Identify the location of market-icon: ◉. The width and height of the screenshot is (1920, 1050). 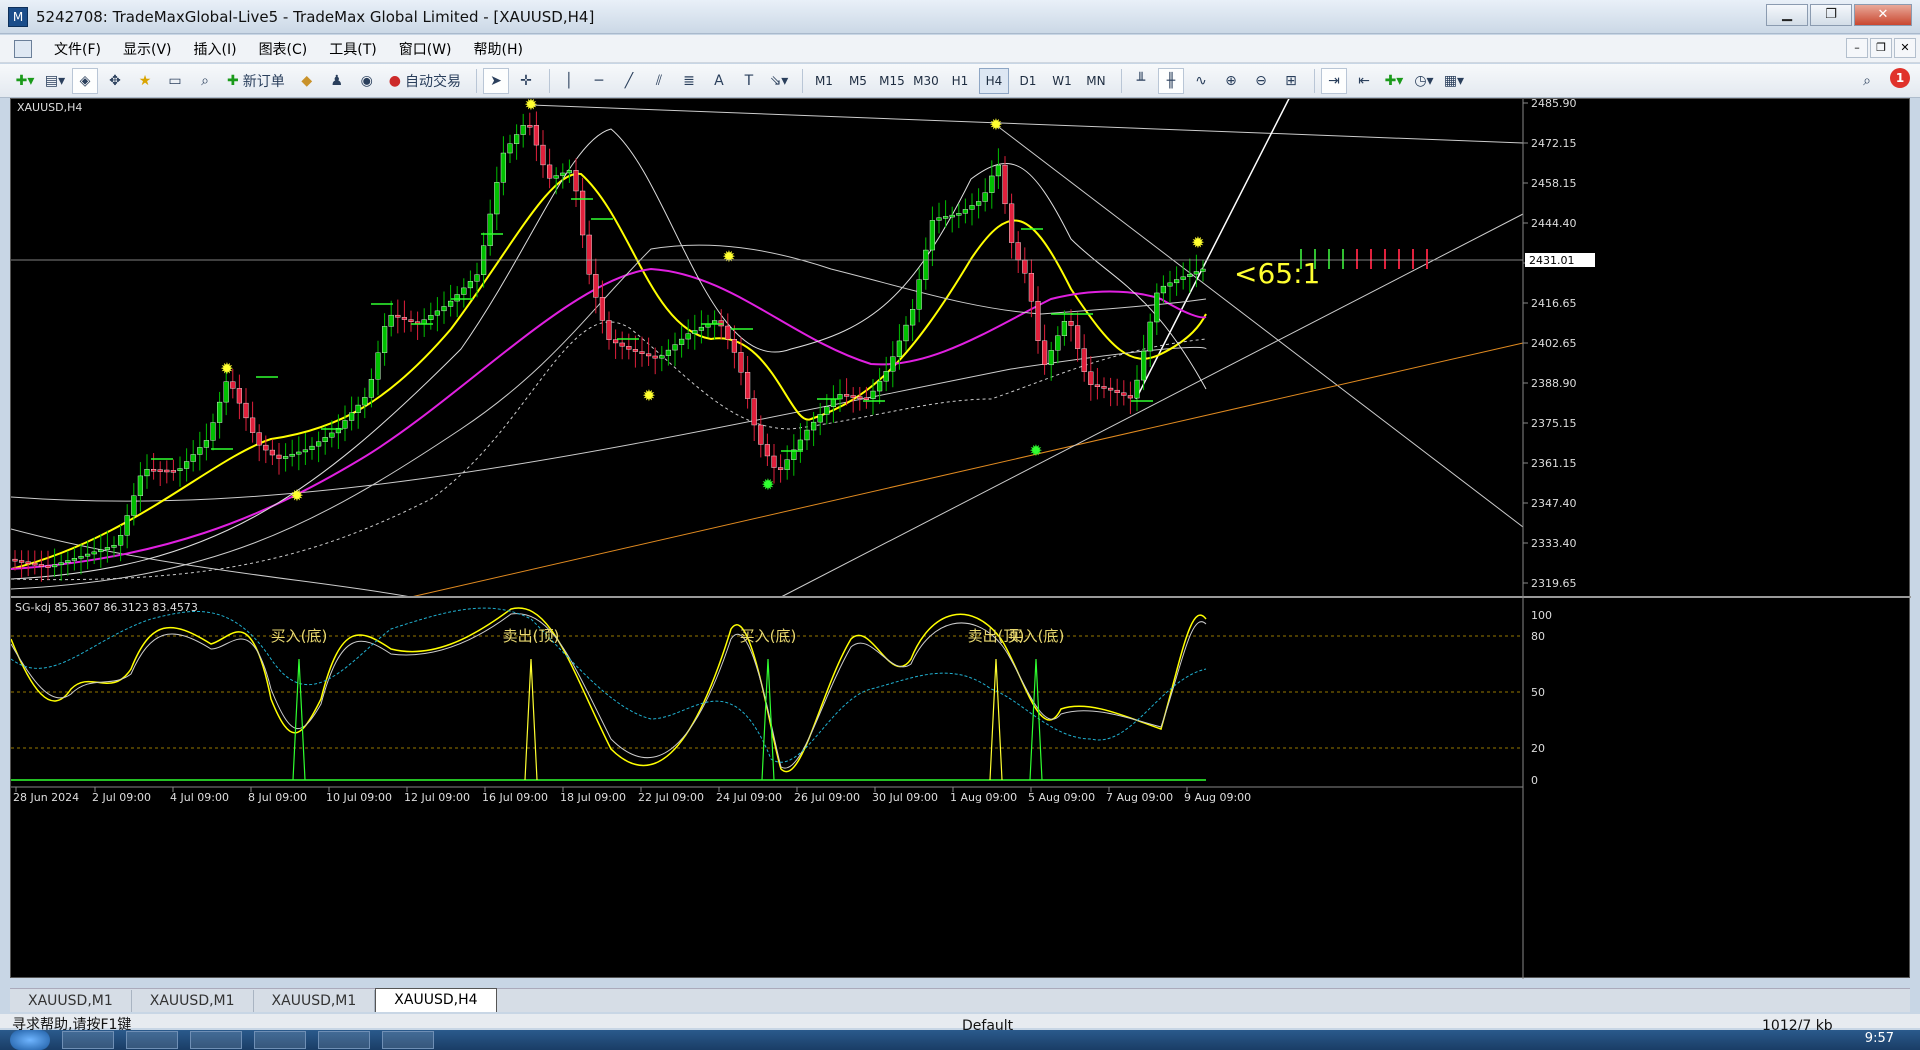
(367, 81).